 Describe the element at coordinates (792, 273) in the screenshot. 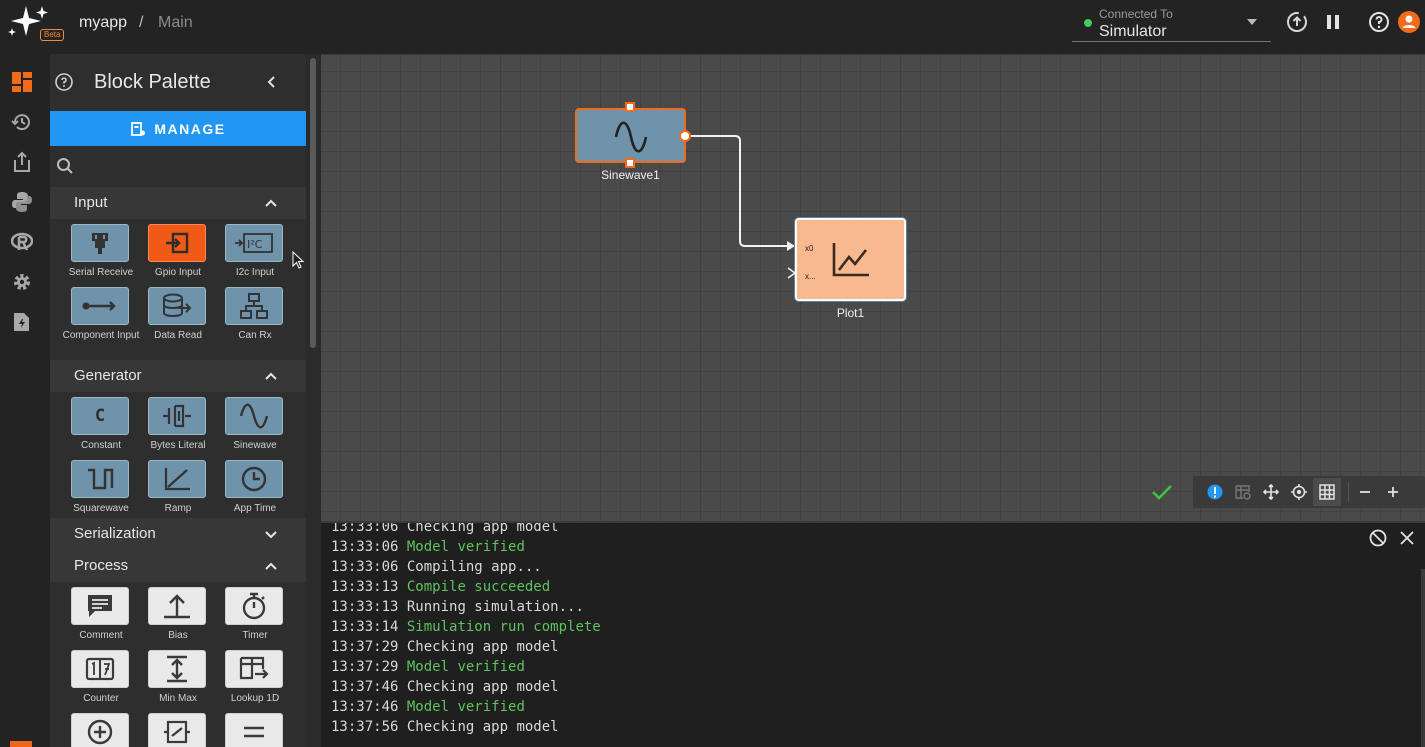

I see `input-port-arrow` at that location.